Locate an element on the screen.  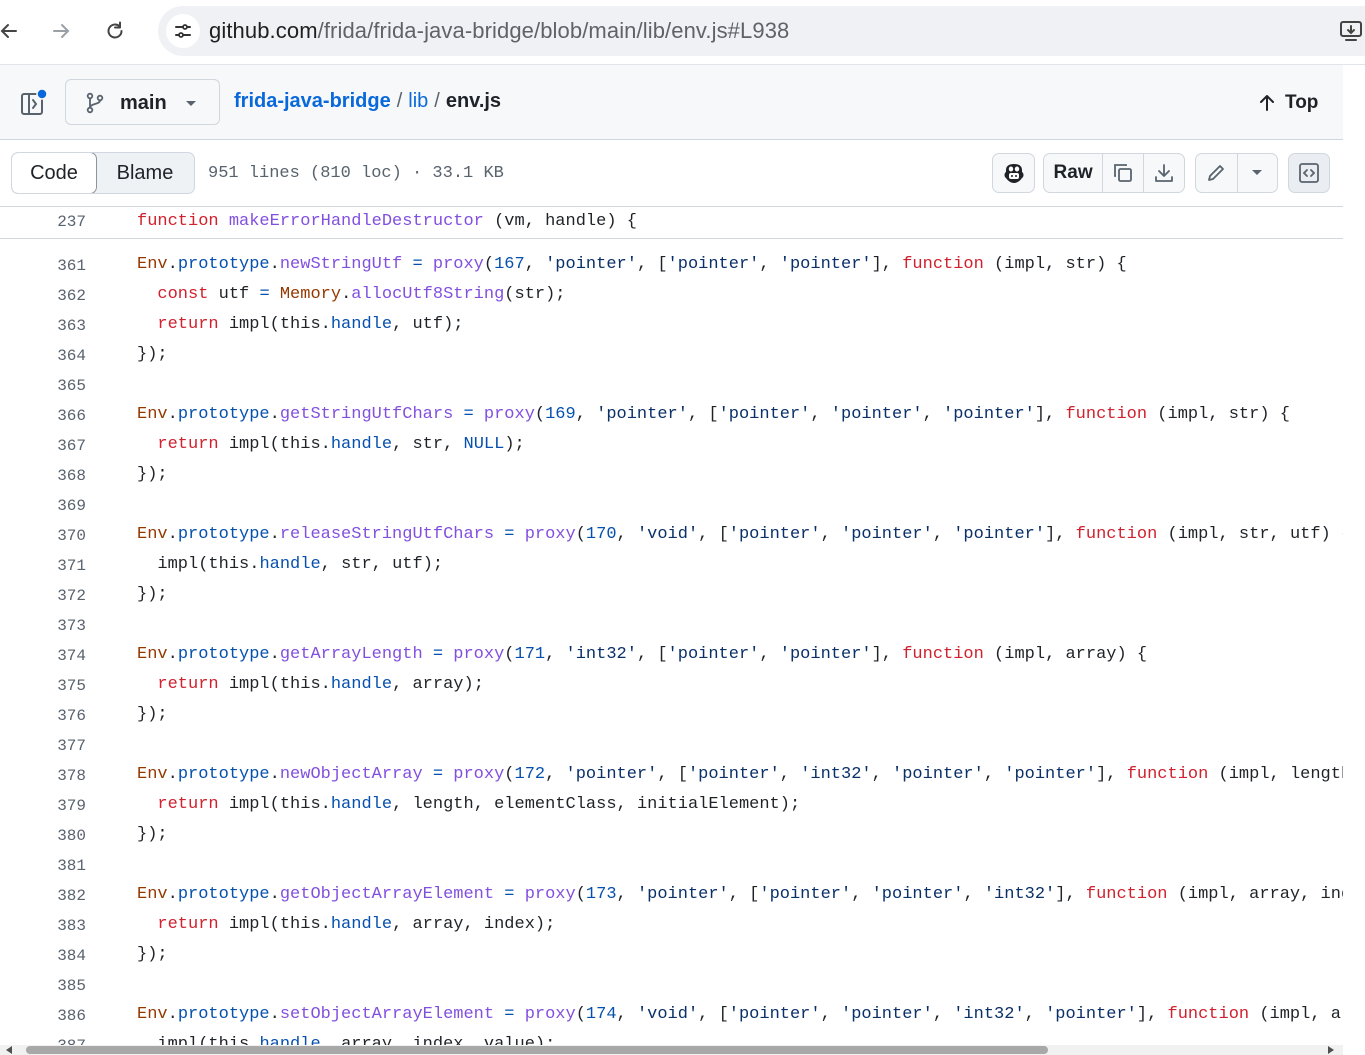
branch-selector-button: main is located at coordinates (142, 102).